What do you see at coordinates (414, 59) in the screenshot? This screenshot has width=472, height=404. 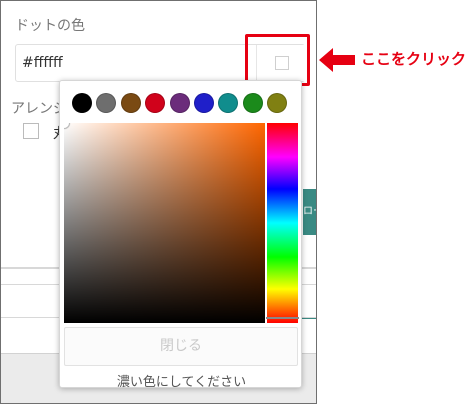 I see `click-here-note: ここをクリック` at bounding box center [414, 59].